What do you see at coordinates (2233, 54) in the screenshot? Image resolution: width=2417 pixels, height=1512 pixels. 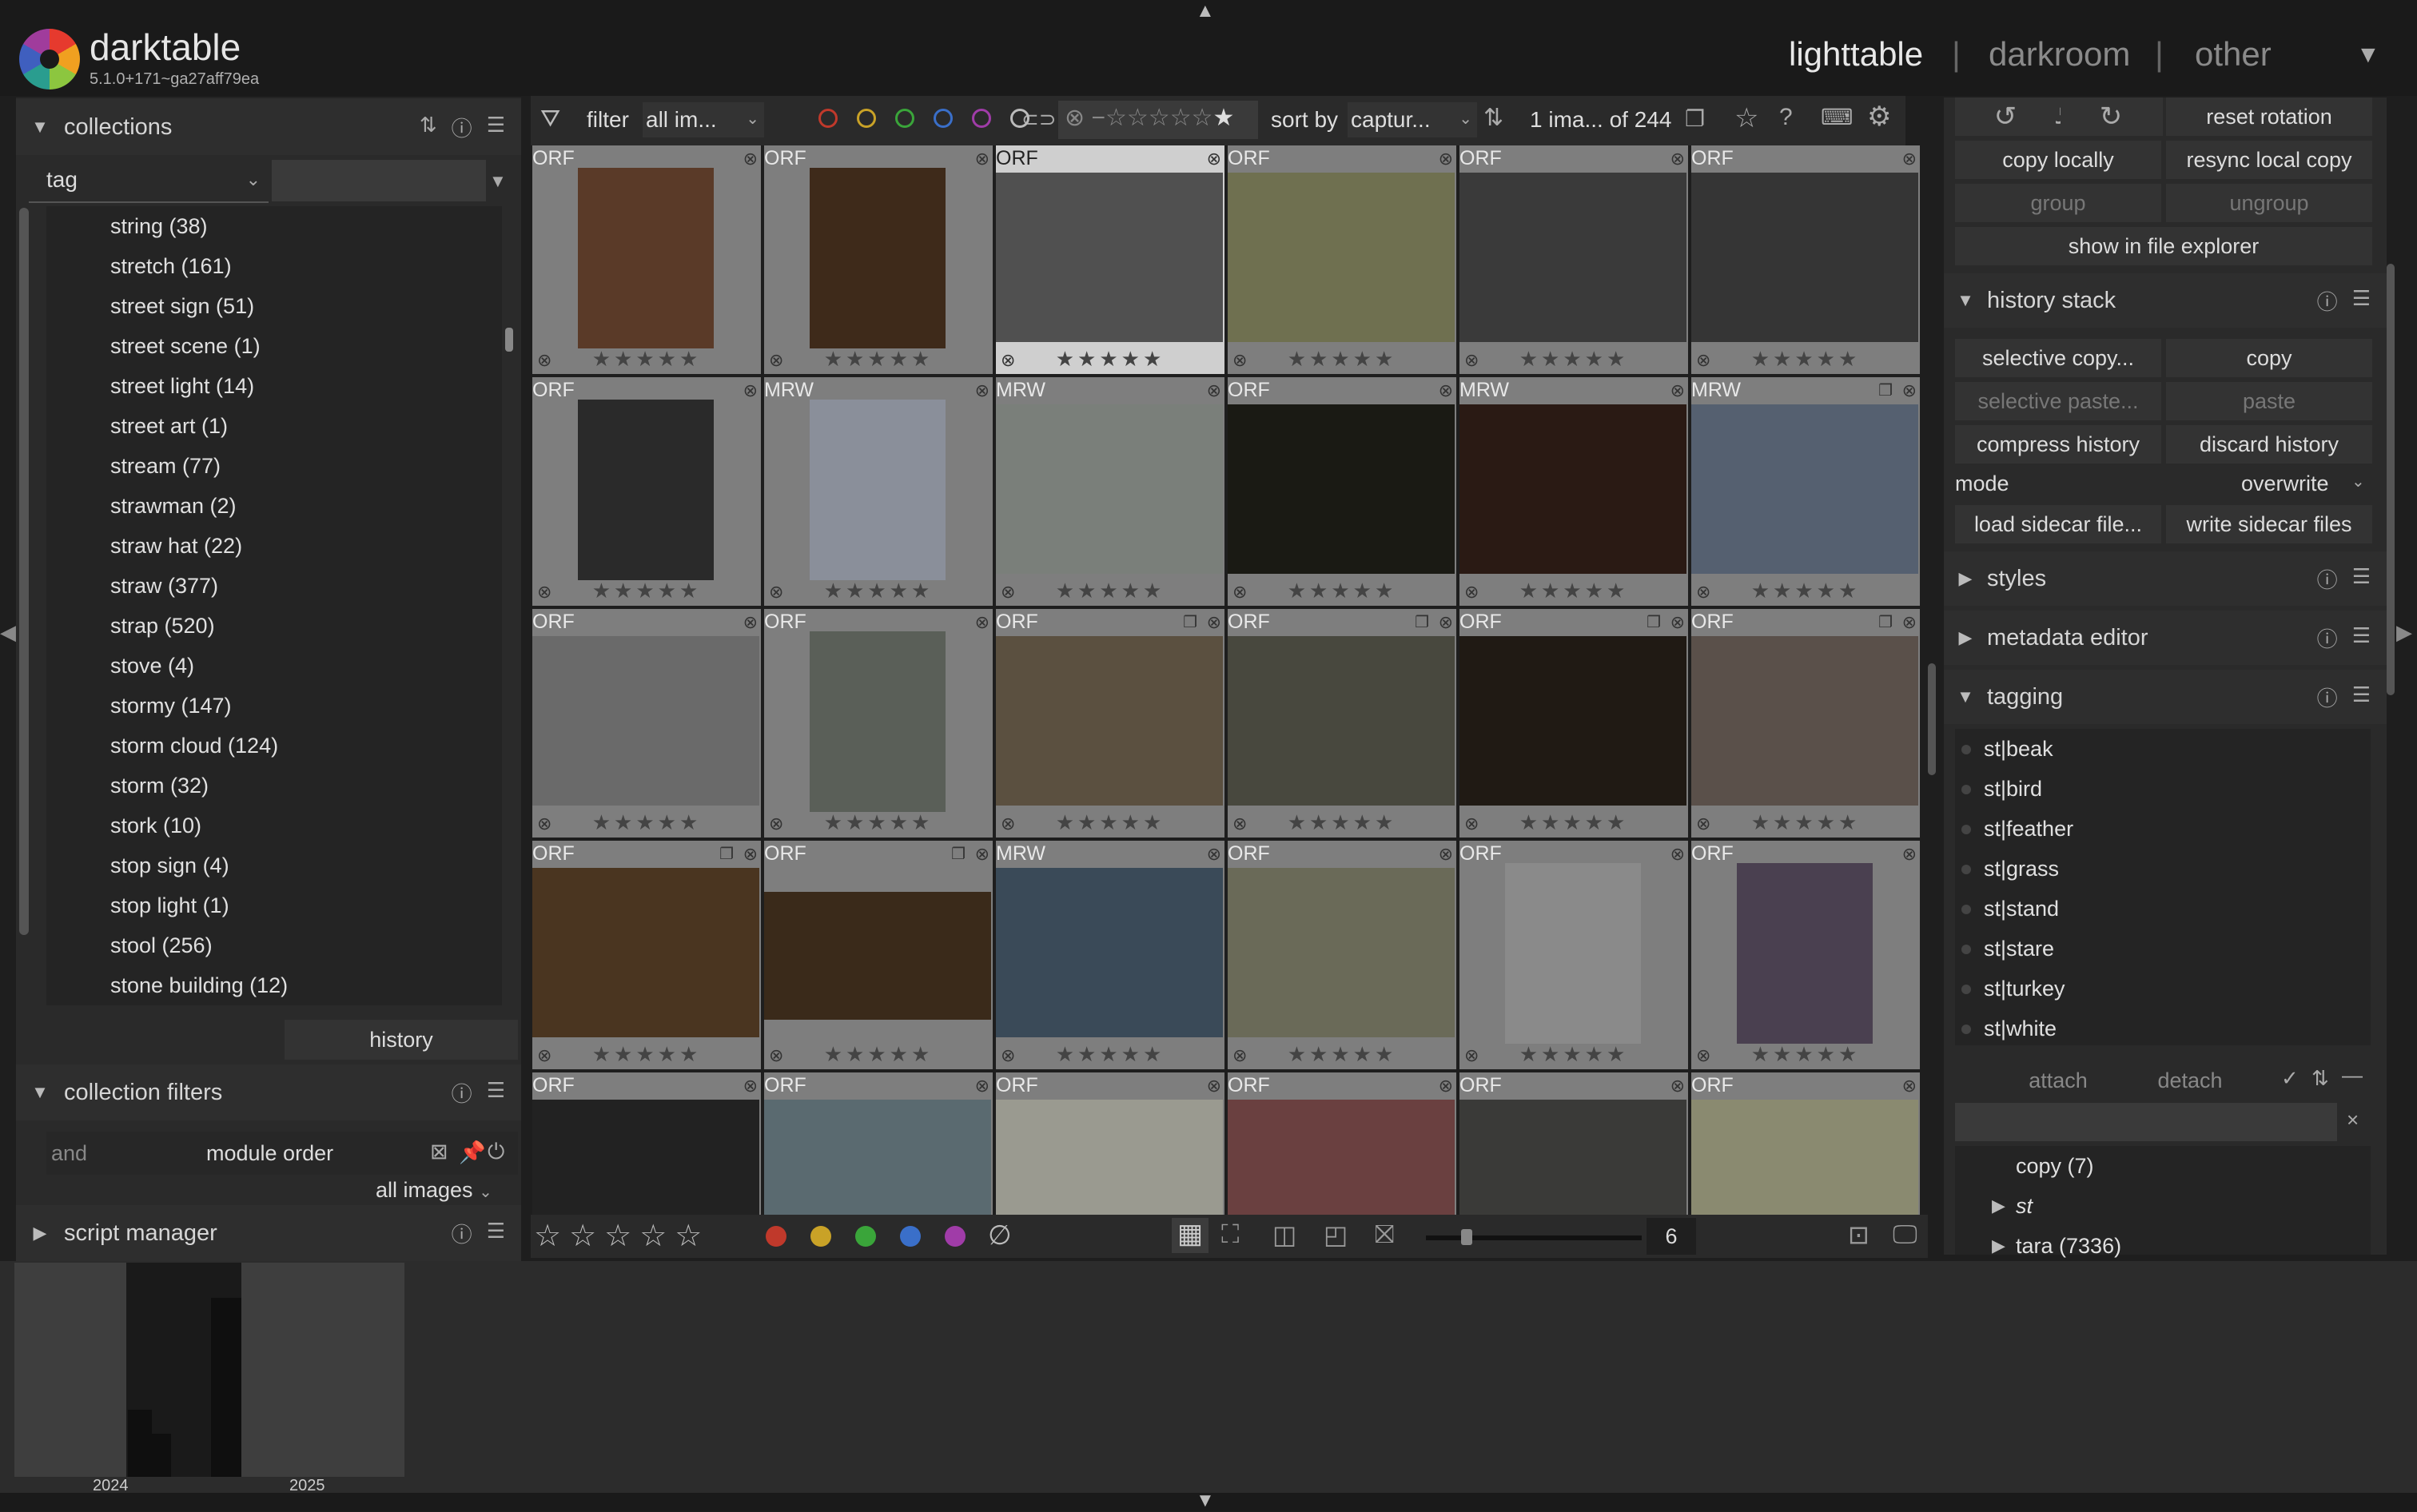 I see `view-other: other` at bounding box center [2233, 54].